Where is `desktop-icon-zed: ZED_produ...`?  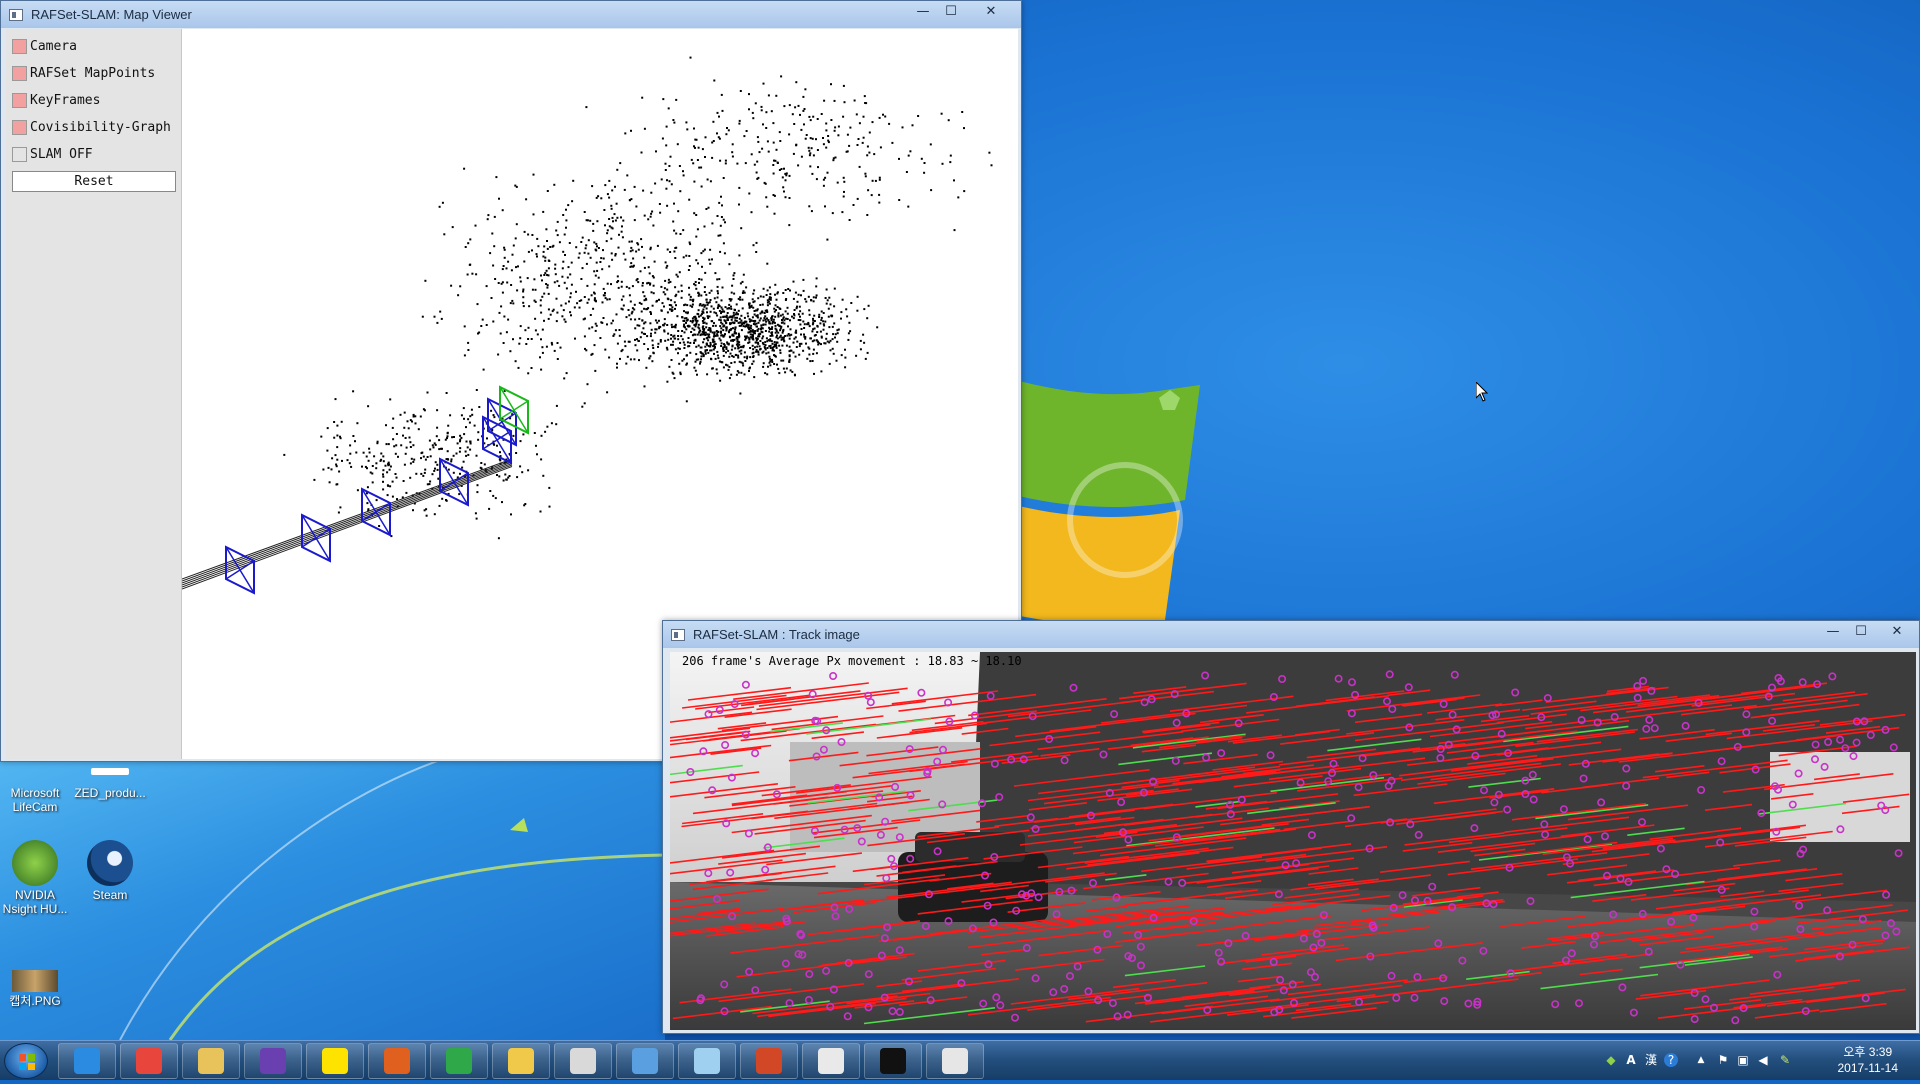
desktop-icon-zed: ZED_produ... is located at coordinates (110, 780).